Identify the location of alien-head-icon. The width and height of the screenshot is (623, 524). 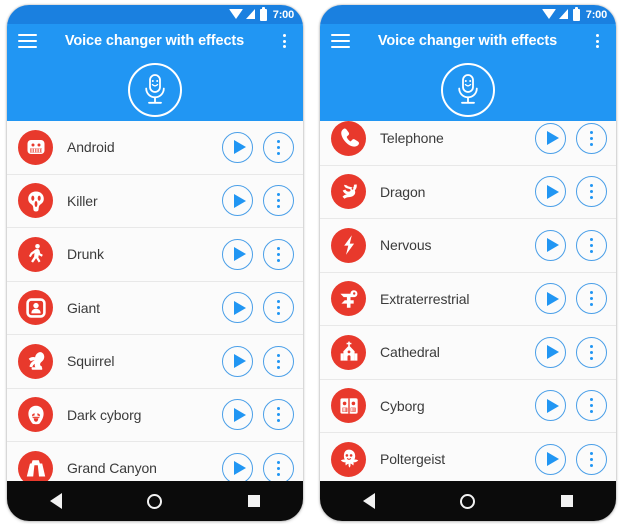
(348, 299).